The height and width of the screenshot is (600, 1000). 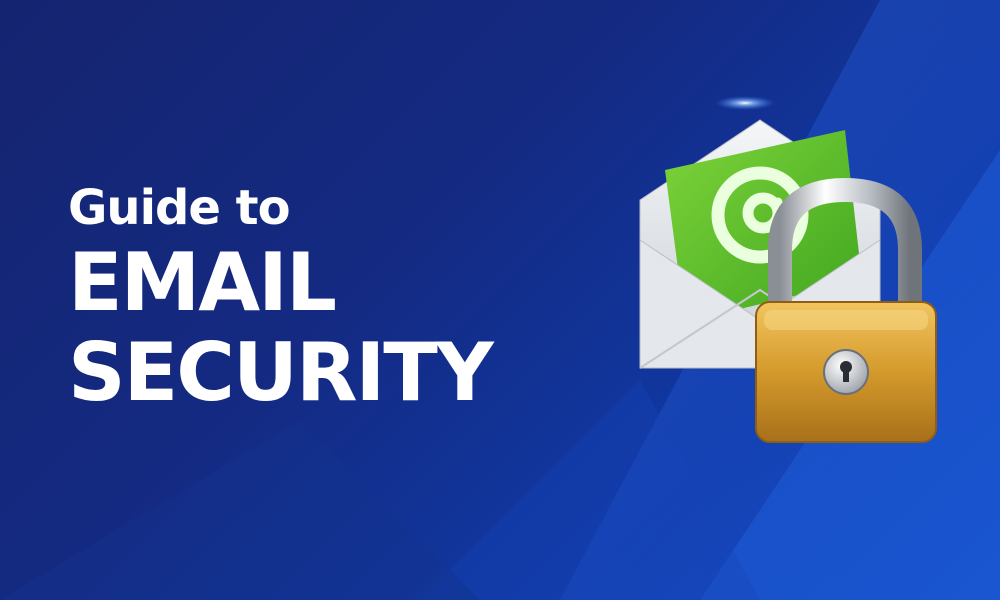 I want to click on title-line-guide-to: Guide to, so click(x=179, y=208).